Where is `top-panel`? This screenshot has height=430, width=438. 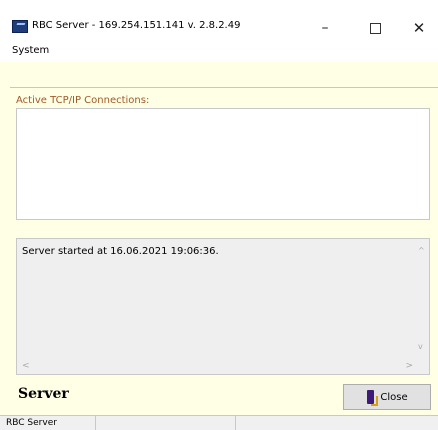 top-panel is located at coordinates (224, 75).